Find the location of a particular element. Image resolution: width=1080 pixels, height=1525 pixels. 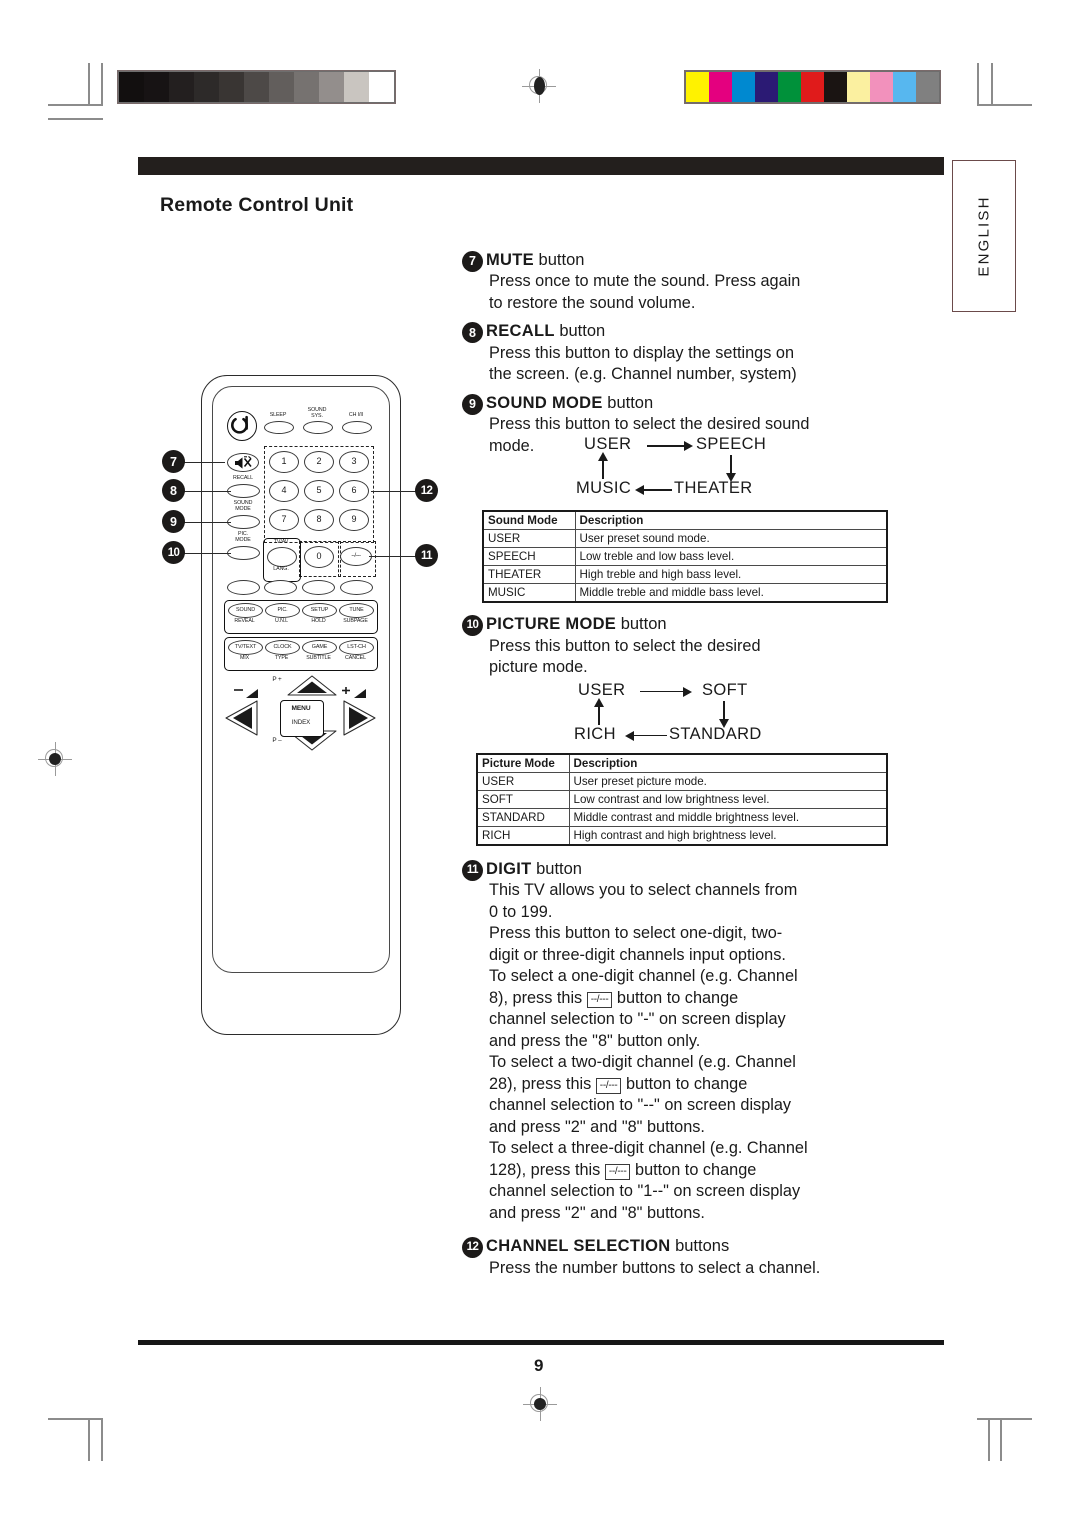

remote-key-9: 9 is located at coordinates (354, 520).